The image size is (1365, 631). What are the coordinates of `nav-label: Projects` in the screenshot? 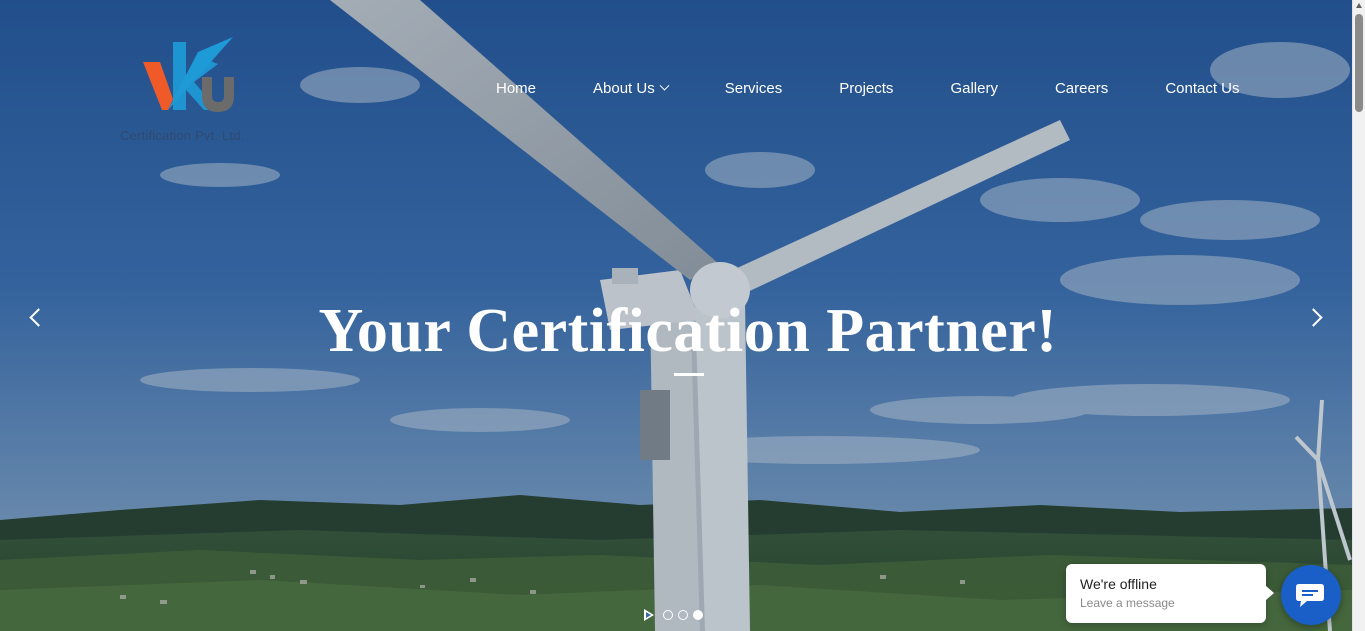 It's located at (866, 88).